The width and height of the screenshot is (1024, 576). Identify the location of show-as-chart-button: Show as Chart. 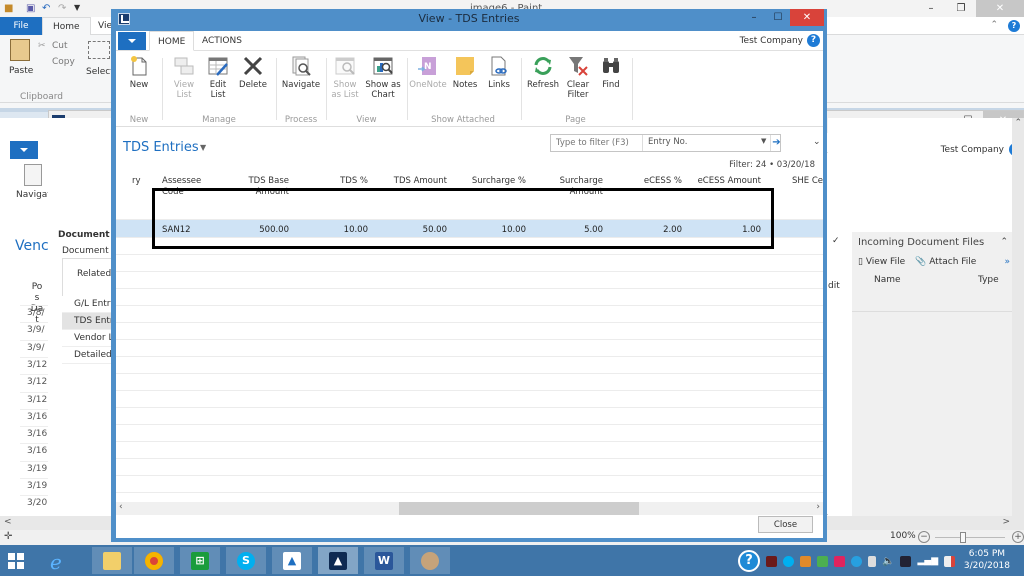
(383, 77).